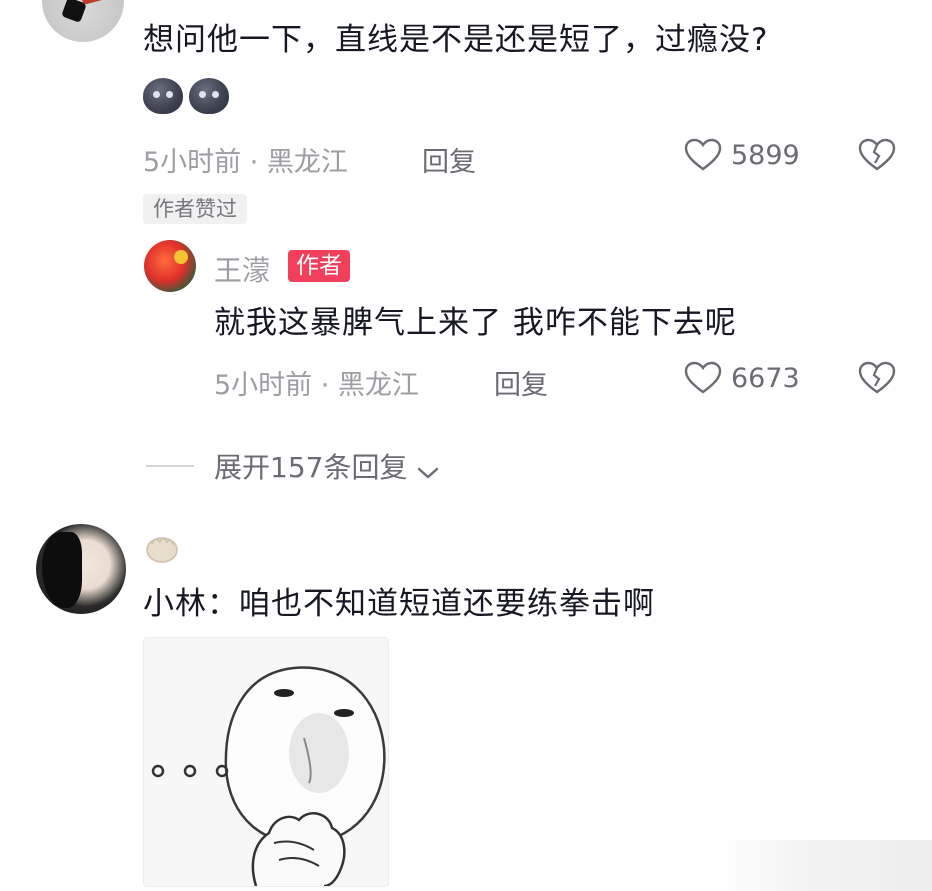 The image size is (932, 891). I want to click on comment-text: 小林：咱也不知道短道还要练拳击啊, so click(399, 604).